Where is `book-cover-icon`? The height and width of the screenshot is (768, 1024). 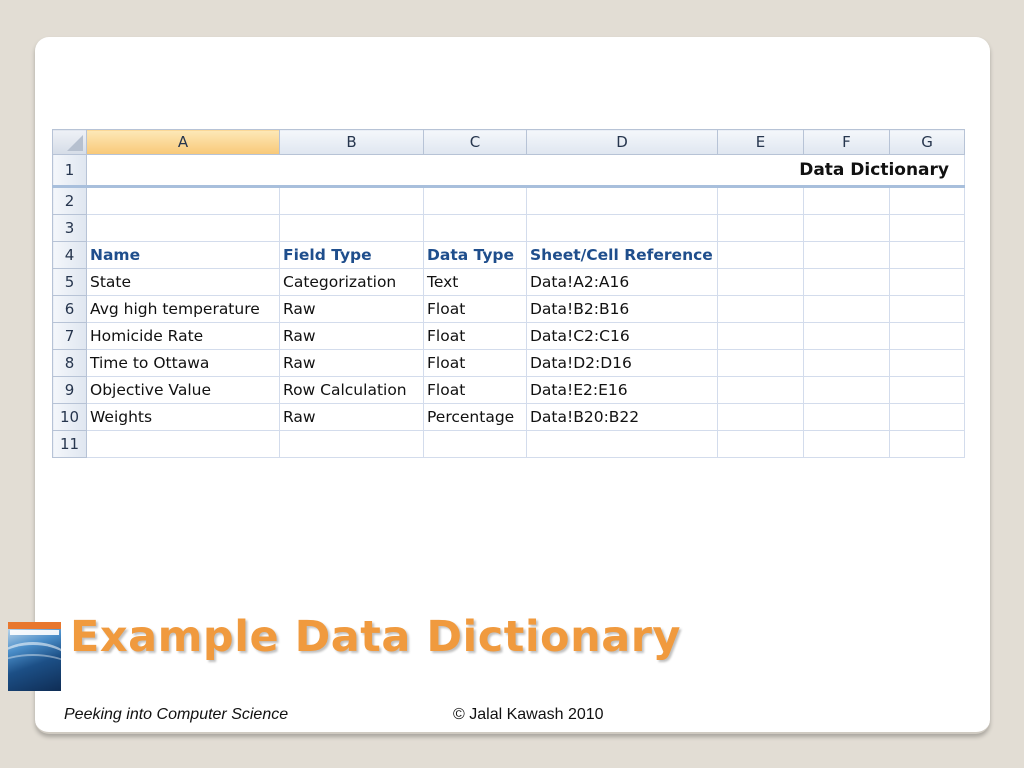 book-cover-icon is located at coordinates (34, 656).